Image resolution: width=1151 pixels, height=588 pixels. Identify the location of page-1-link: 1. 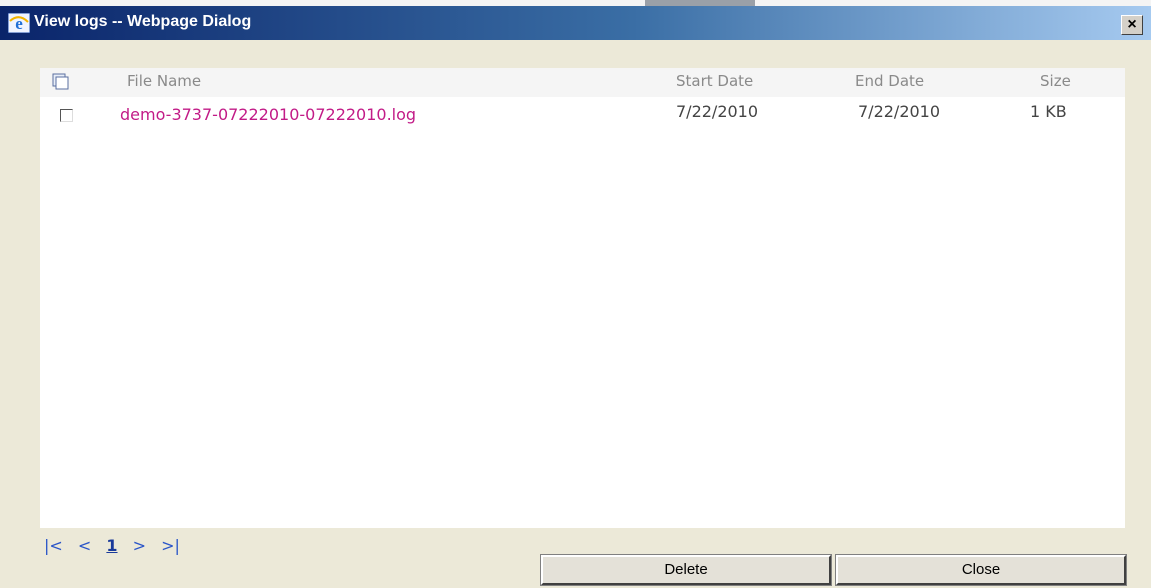
(111, 545).